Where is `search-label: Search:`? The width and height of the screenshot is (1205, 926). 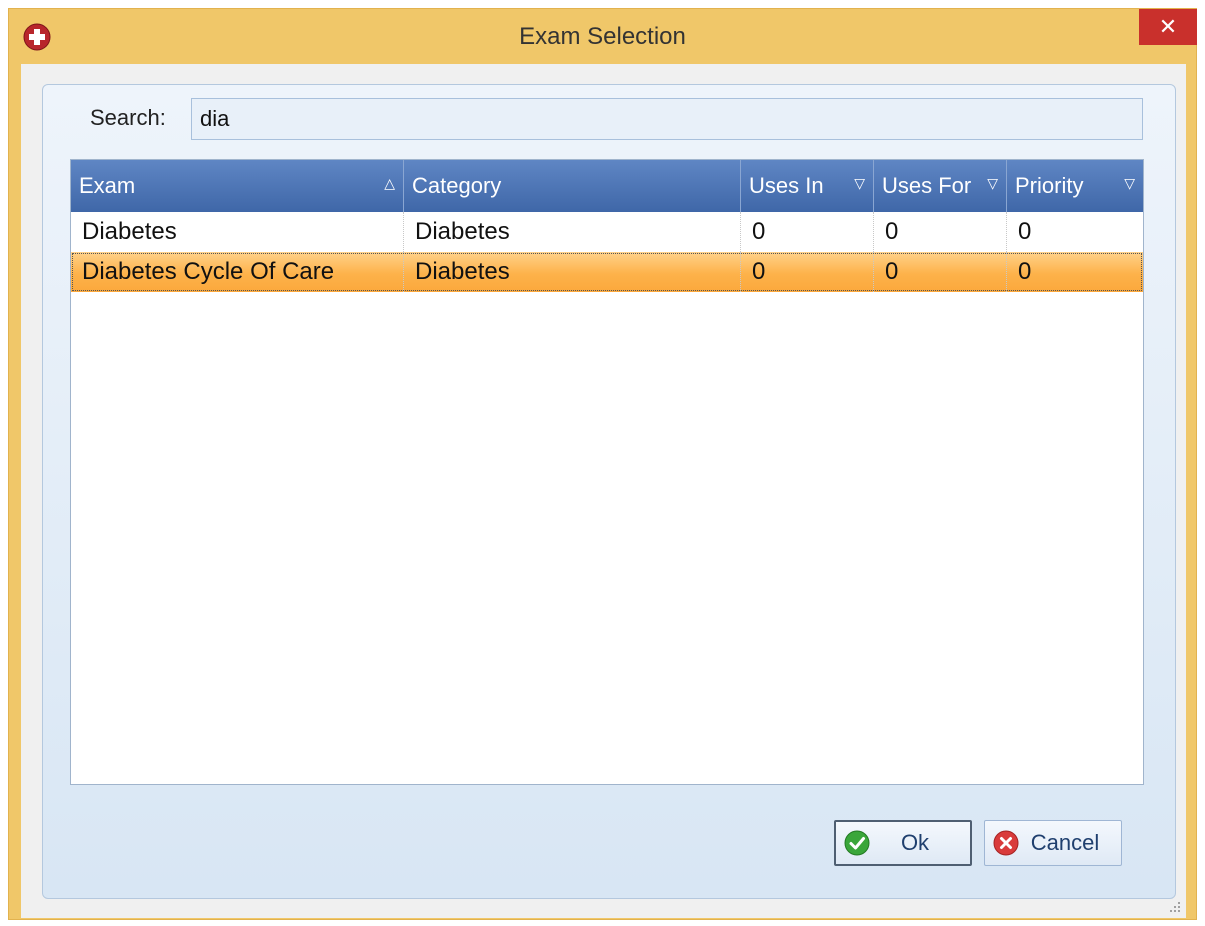 search-label: Search: is located at coordinates (128, 117).